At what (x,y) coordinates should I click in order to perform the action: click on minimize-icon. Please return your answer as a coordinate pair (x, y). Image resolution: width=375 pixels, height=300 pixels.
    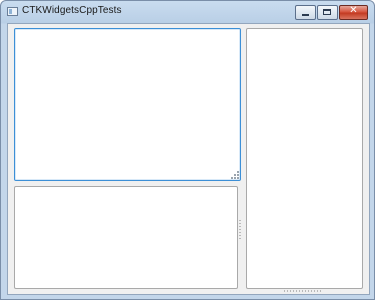
    Looking at the image, I should click on (305, 15).